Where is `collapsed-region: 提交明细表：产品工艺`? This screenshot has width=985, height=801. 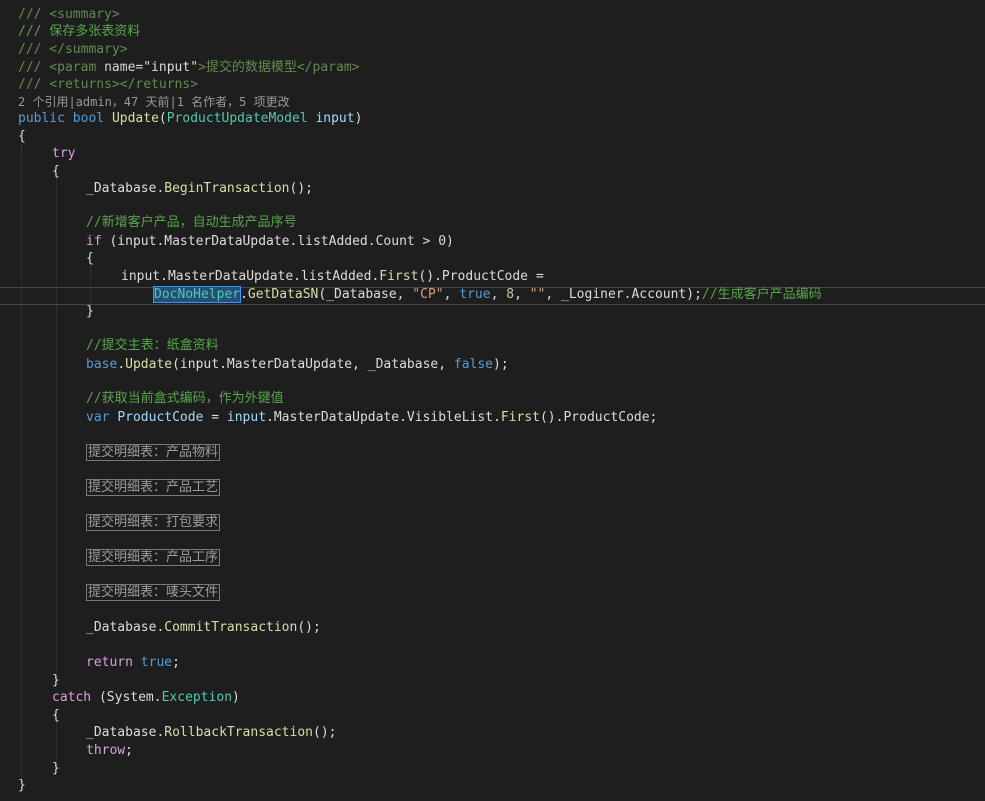
collapsed-region: 提交明细表：产品工艺 is located at coordinates (153, 488).